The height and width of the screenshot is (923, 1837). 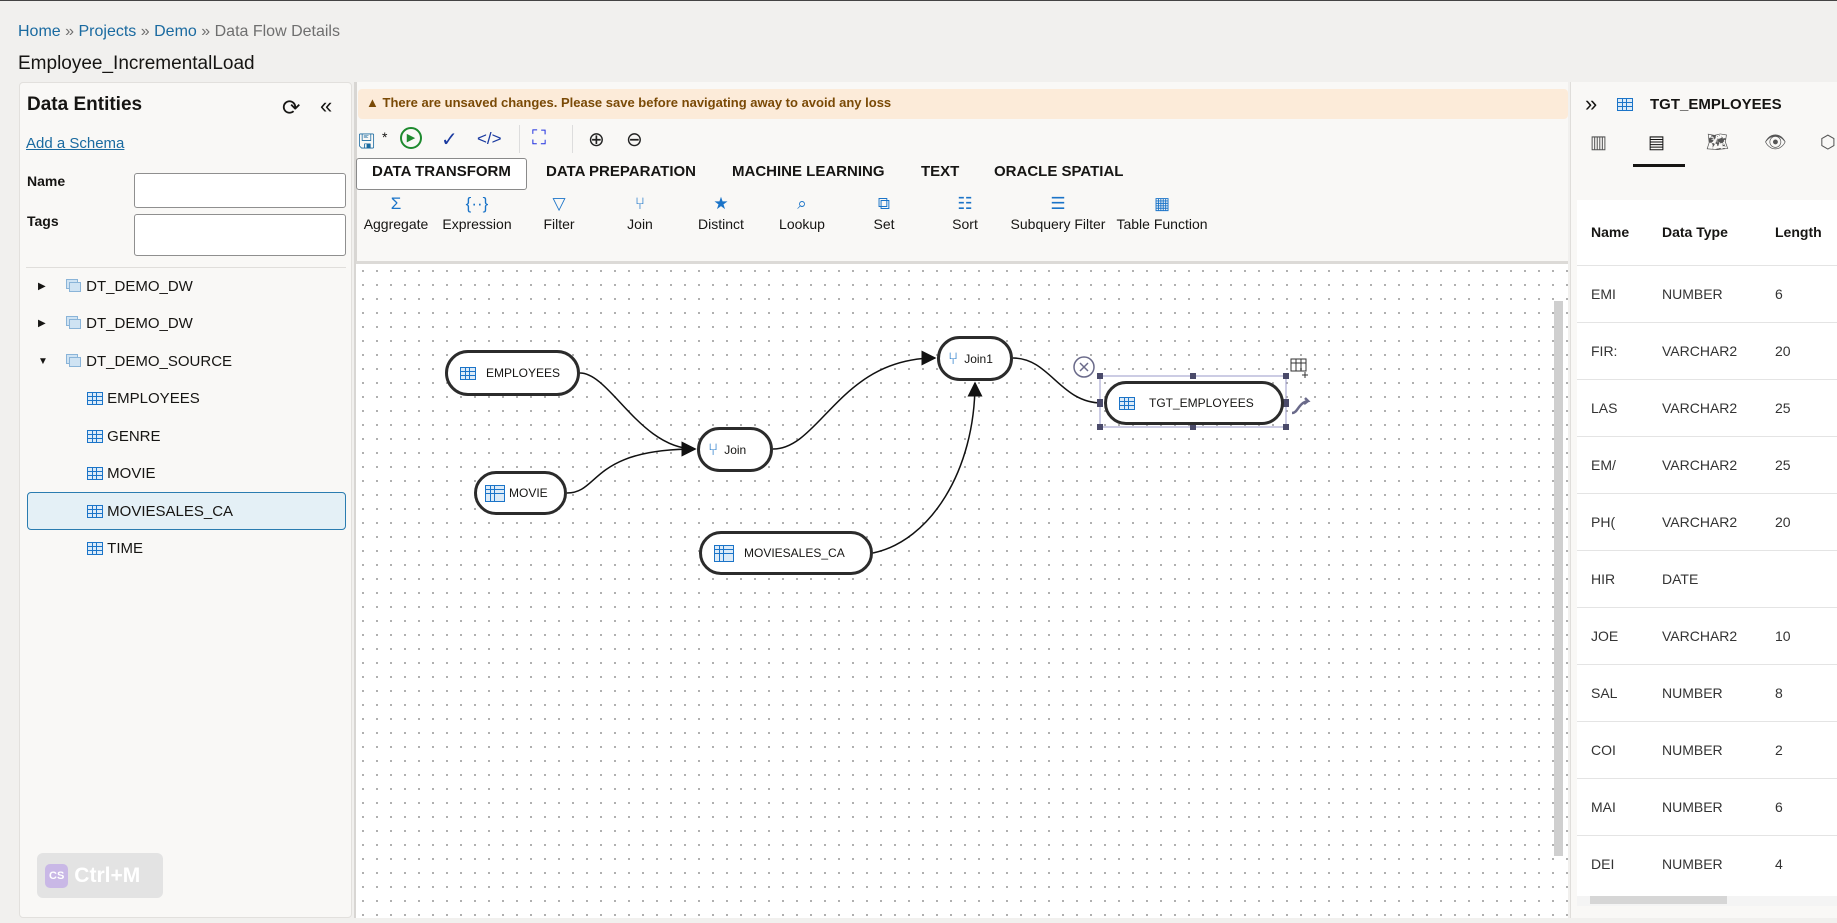 I want to click on table-row: EMI NUMBER 6, so click(x=1707, y=293).